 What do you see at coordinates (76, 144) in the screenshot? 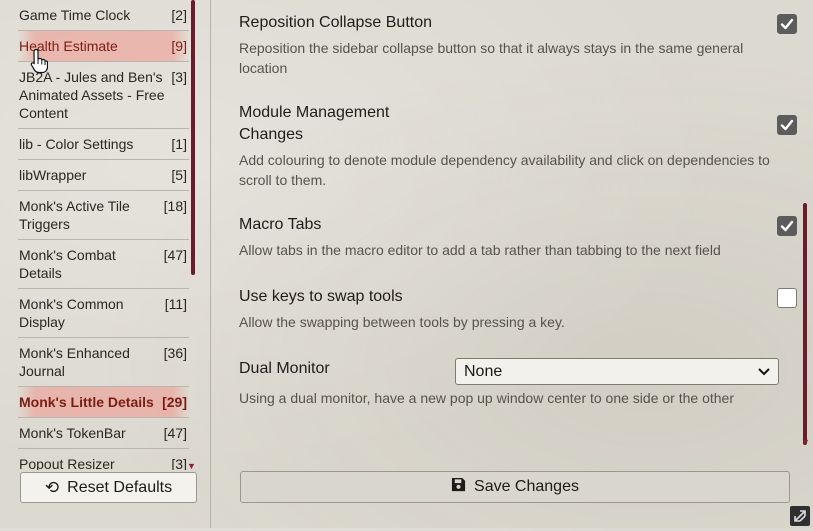
I see `module-name: lib - Color Settings` at bounding box center [76, 144].